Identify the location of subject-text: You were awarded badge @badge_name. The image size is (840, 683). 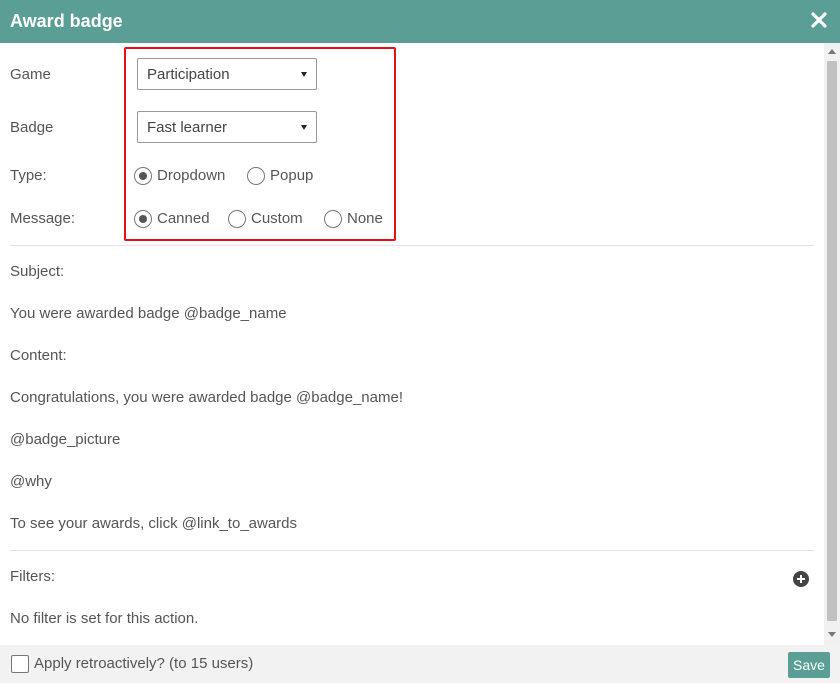
(148, 313).